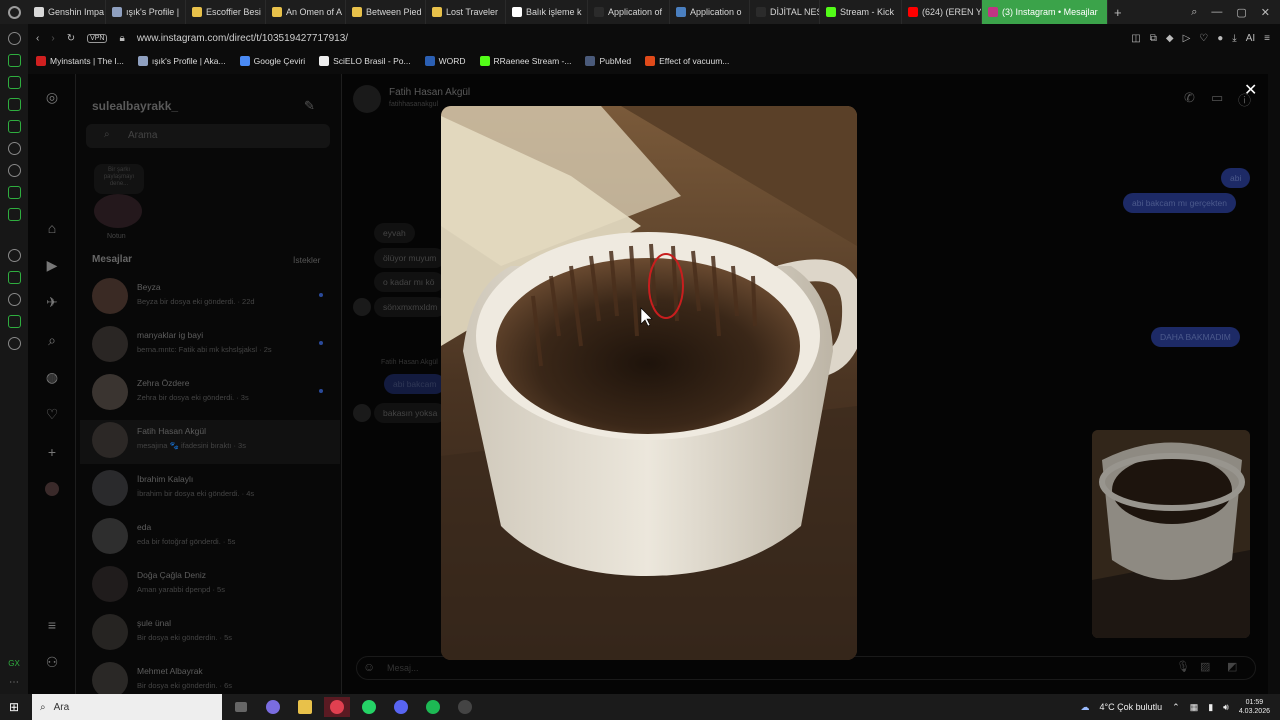 This screenshot has height=720, width=1280. Describe the element at coordinates (67, 12) in the screenshot. I see `browser-tab: Genshin Impa` at that location.